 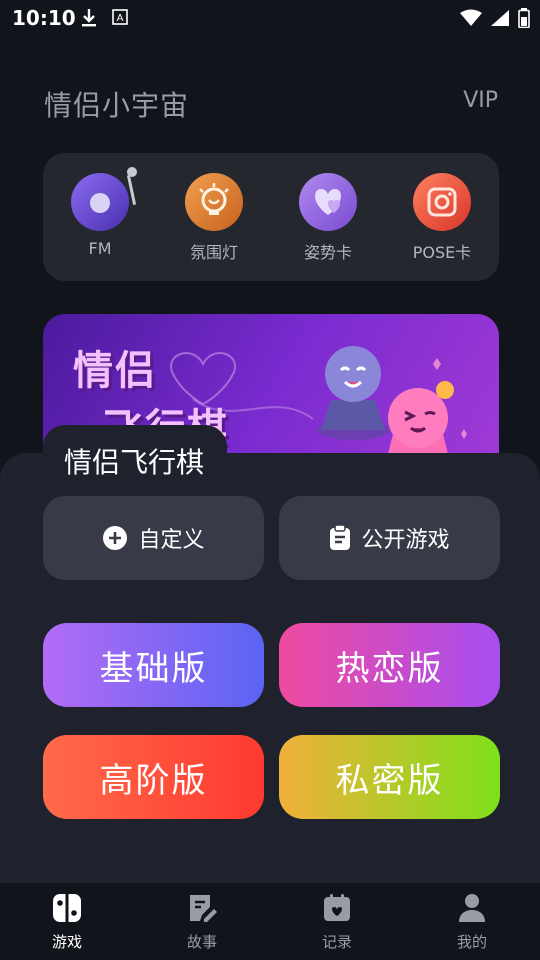 I want to click on tool-label: POSE卡, so click(x=442, y=252).